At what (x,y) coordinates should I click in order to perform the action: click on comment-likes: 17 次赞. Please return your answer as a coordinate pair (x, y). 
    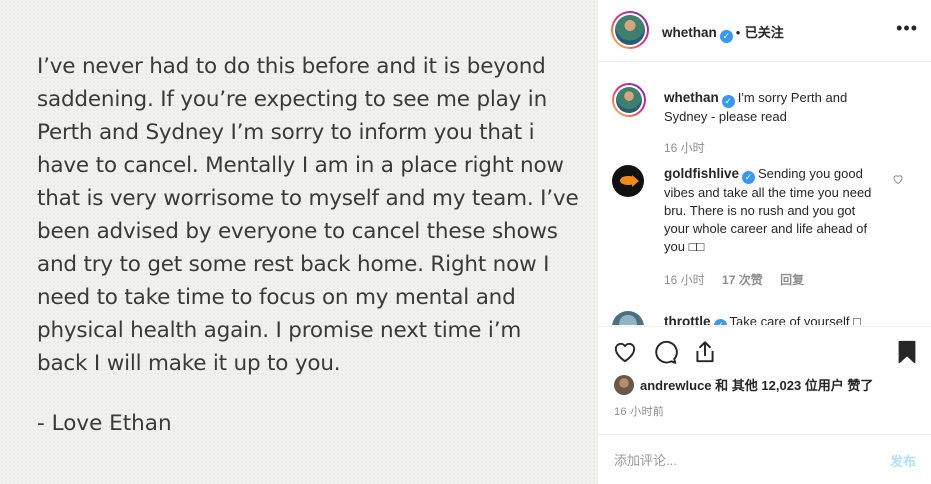
    Looking at the image, I should click on (742, 280).